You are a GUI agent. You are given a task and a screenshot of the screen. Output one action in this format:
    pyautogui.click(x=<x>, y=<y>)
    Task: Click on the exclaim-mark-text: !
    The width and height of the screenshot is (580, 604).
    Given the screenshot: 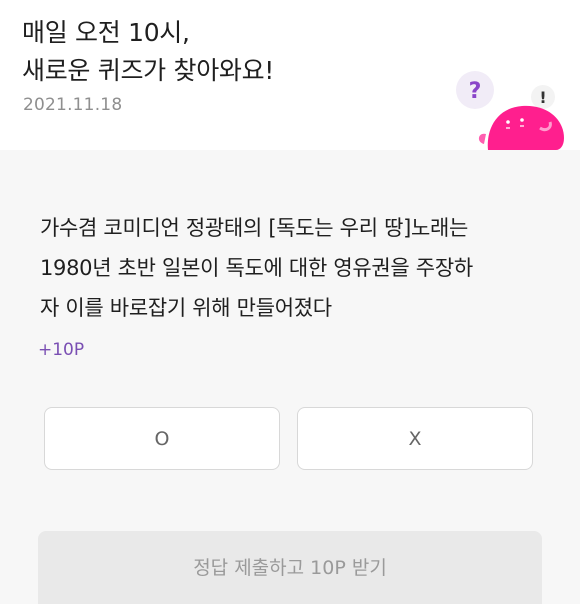 What is the action you would take?
    pyautogui.click(x=542, y=97)
    